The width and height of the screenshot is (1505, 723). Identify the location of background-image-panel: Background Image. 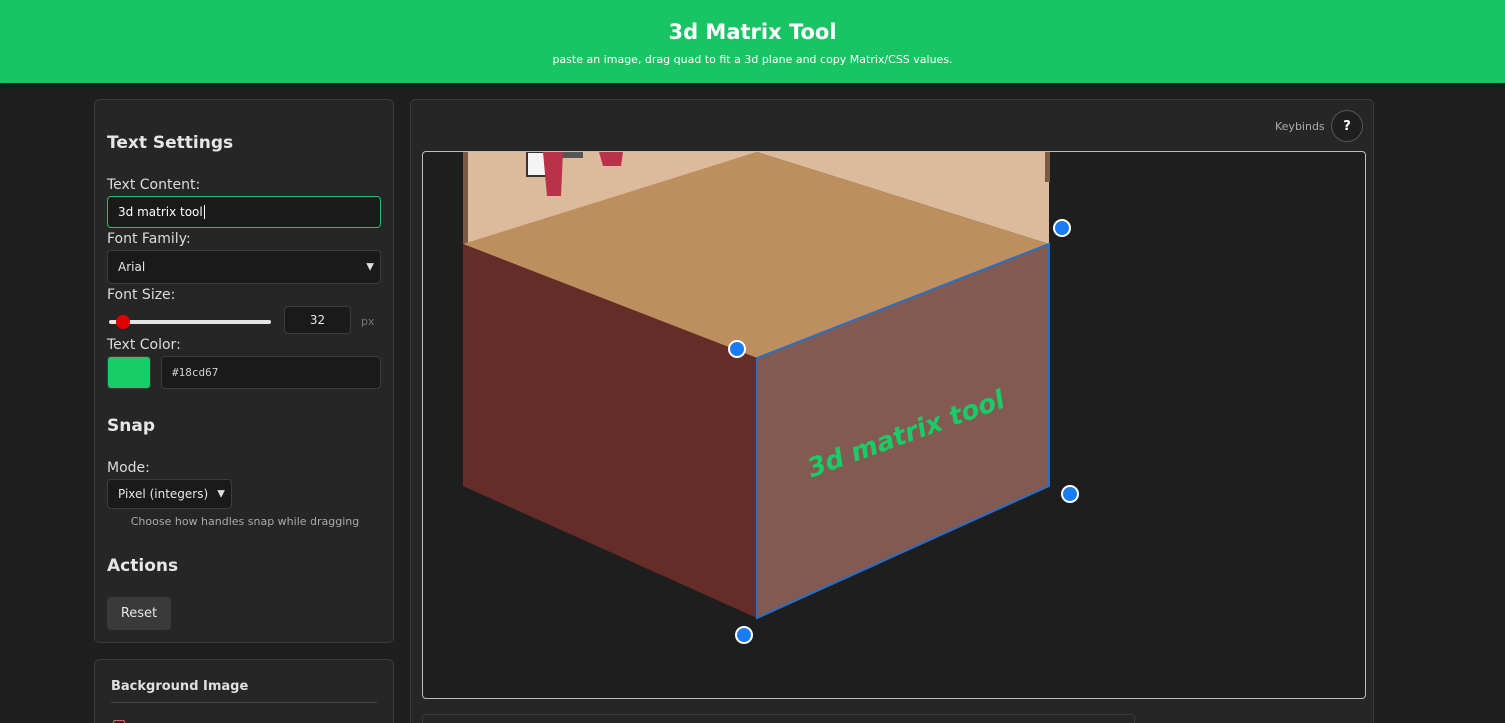
(244, 691).